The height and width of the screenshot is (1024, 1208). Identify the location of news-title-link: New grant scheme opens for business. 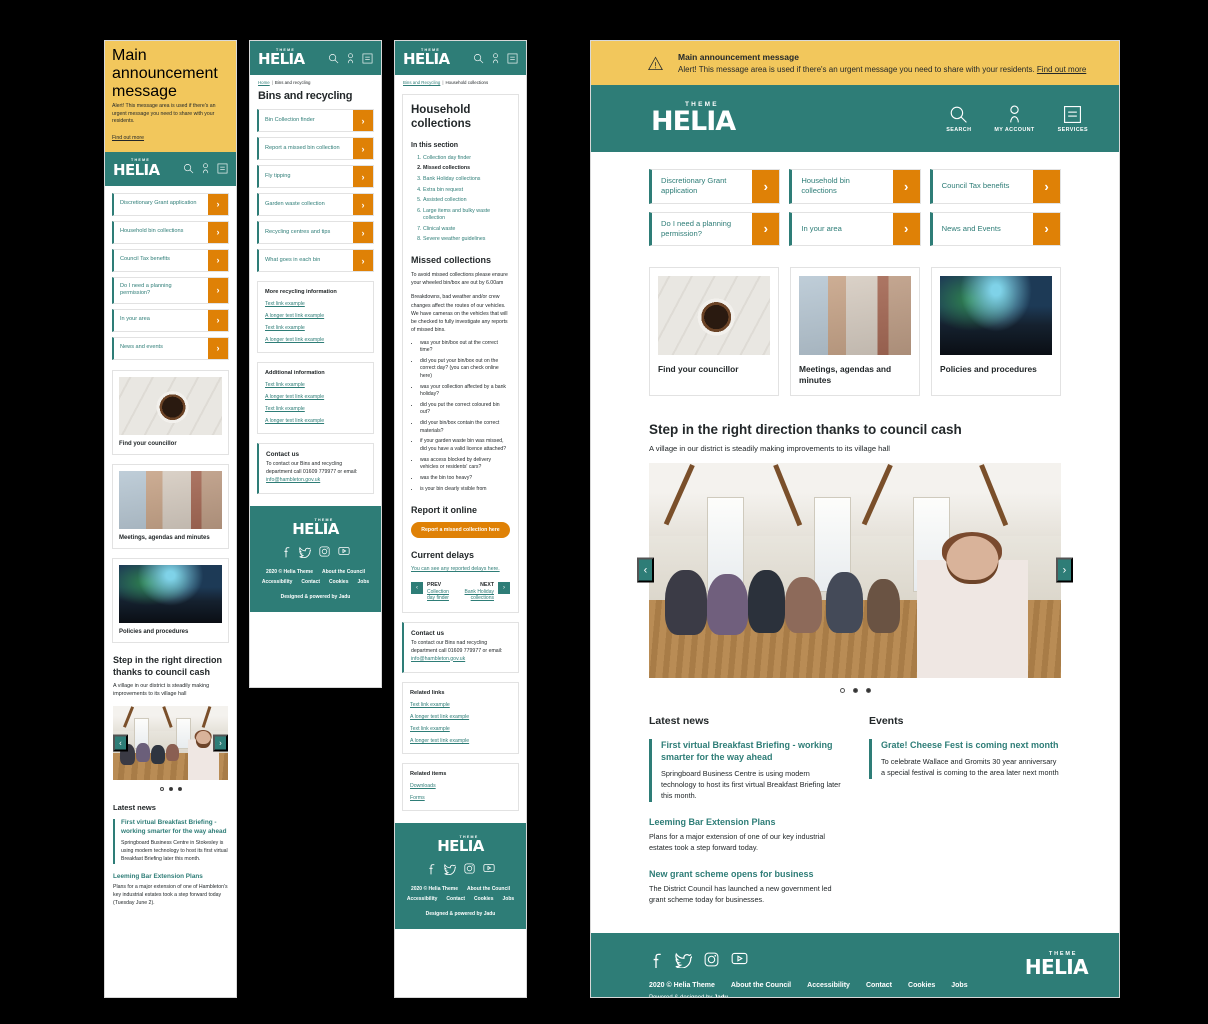
(745, 874).